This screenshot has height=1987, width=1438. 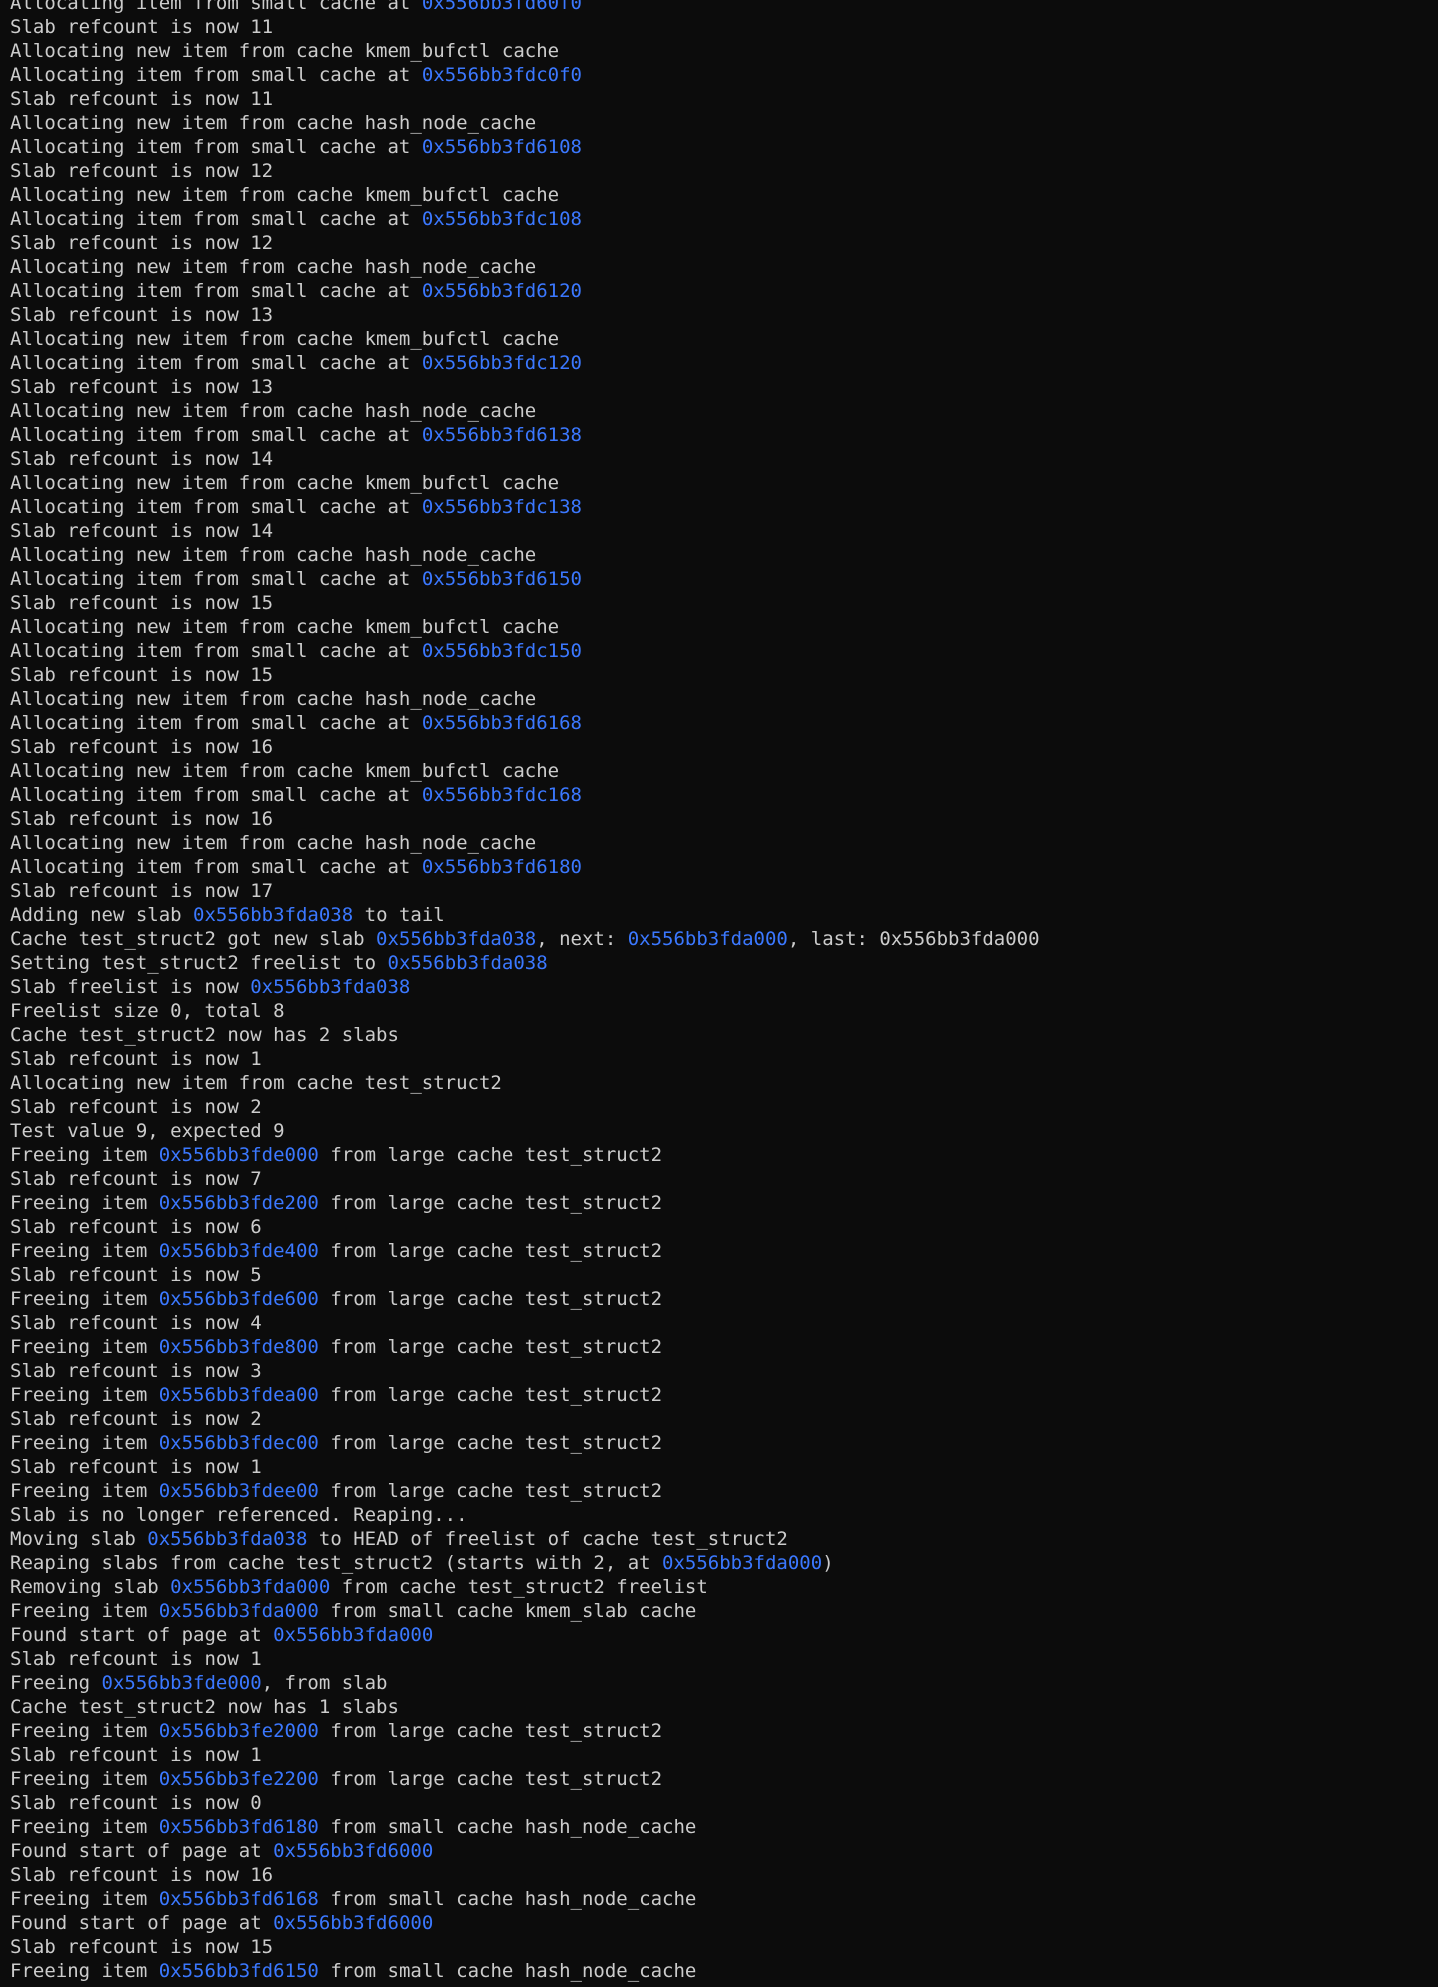 I want to click on memory-address: 0x556bb3fe2000, so click(x=238, y=1731).